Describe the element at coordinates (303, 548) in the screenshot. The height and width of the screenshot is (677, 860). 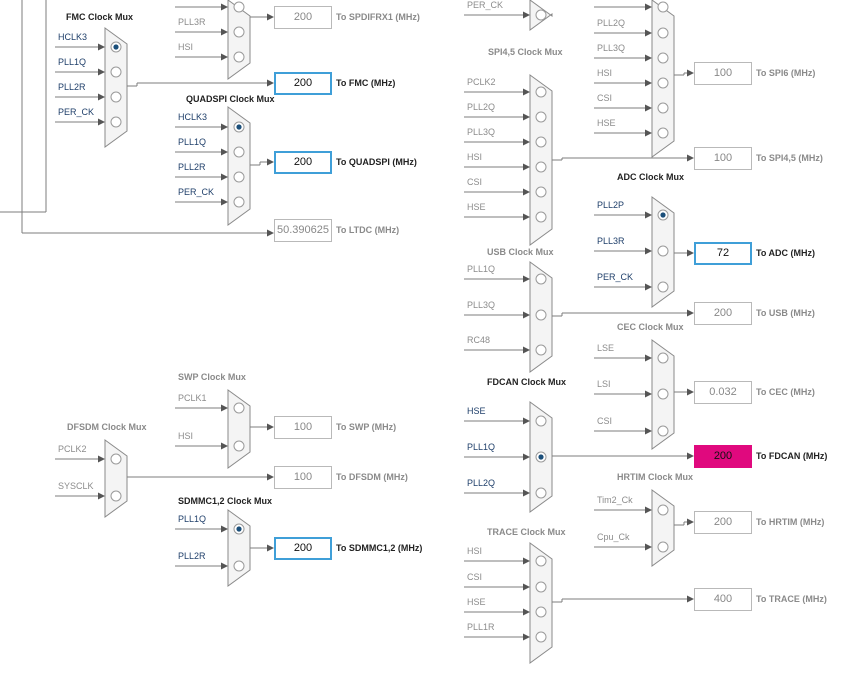
I see `sdmmc12-output-field: 200` at that location.